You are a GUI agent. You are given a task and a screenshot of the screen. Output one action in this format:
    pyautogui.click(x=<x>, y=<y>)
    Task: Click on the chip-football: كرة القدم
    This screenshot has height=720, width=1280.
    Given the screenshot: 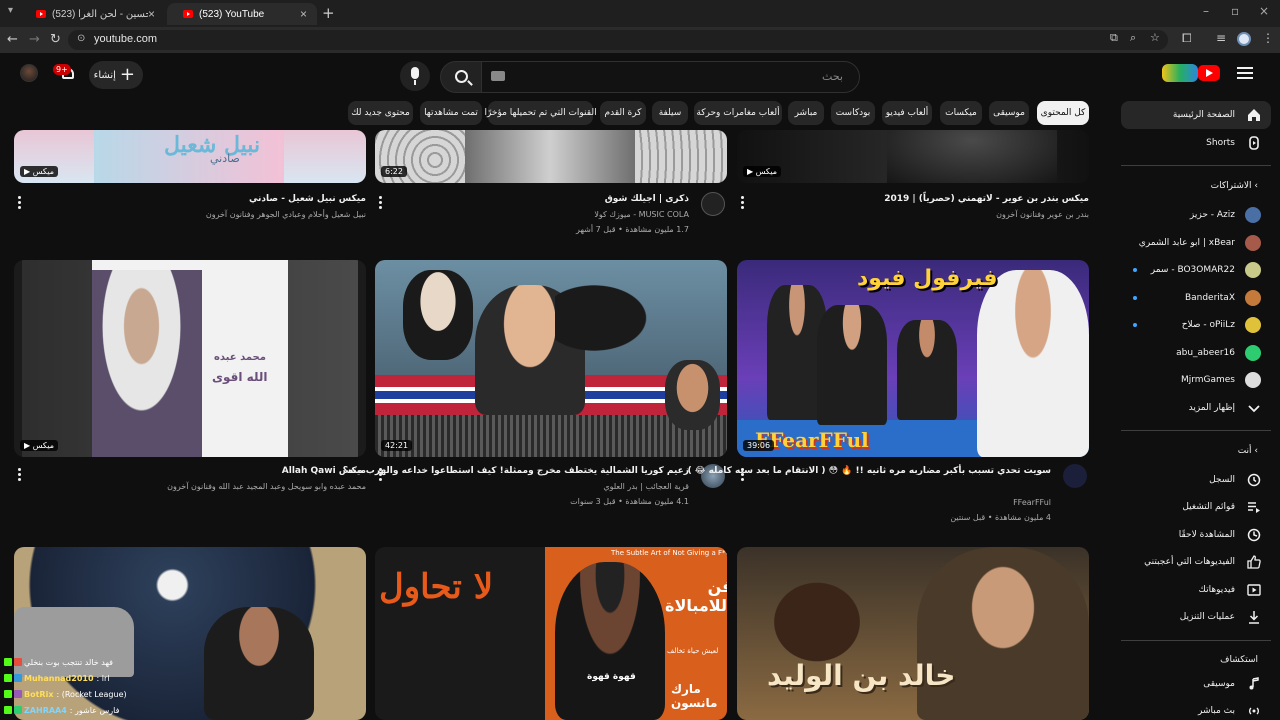 What is the action you would take?
    pyautogui.click(x=623, y=113)
    